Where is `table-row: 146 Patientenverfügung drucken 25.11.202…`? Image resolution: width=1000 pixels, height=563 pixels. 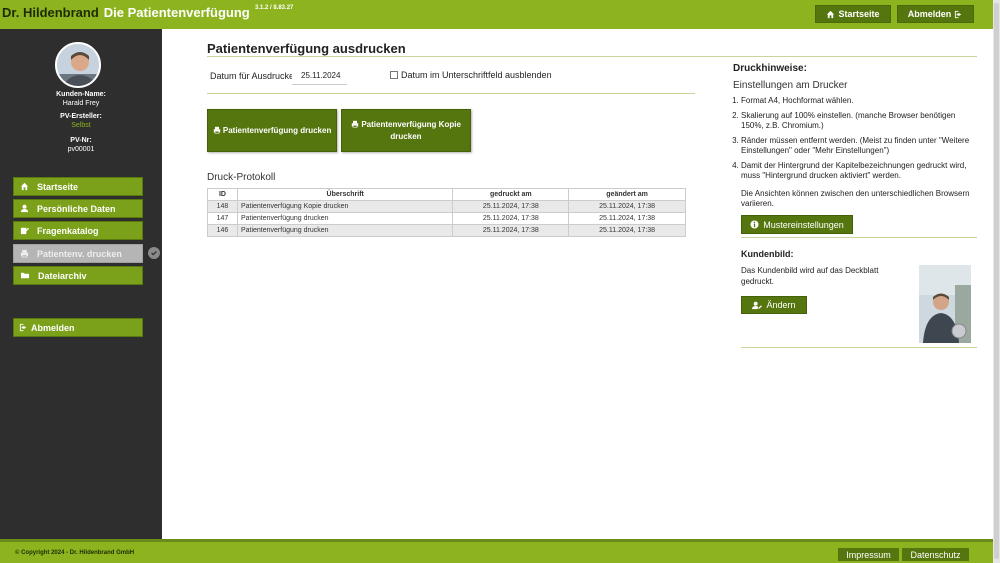
table-row: 146 Patientenverfügung drucken 25.11.202… is located at coordinates (446, 230).